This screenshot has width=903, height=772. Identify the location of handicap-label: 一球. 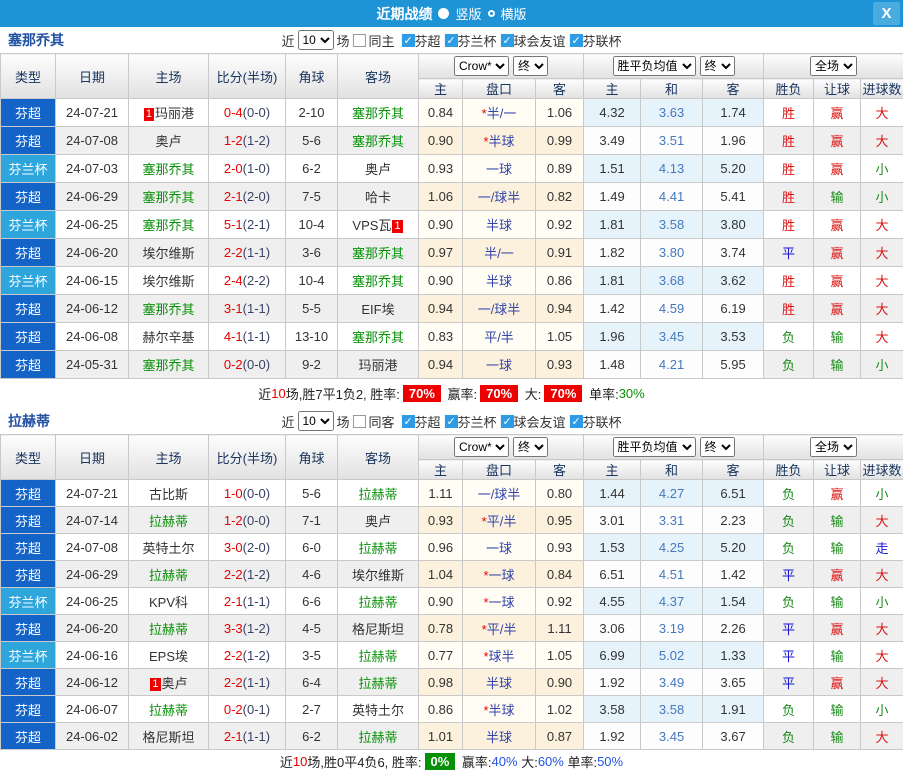
(499, 169).